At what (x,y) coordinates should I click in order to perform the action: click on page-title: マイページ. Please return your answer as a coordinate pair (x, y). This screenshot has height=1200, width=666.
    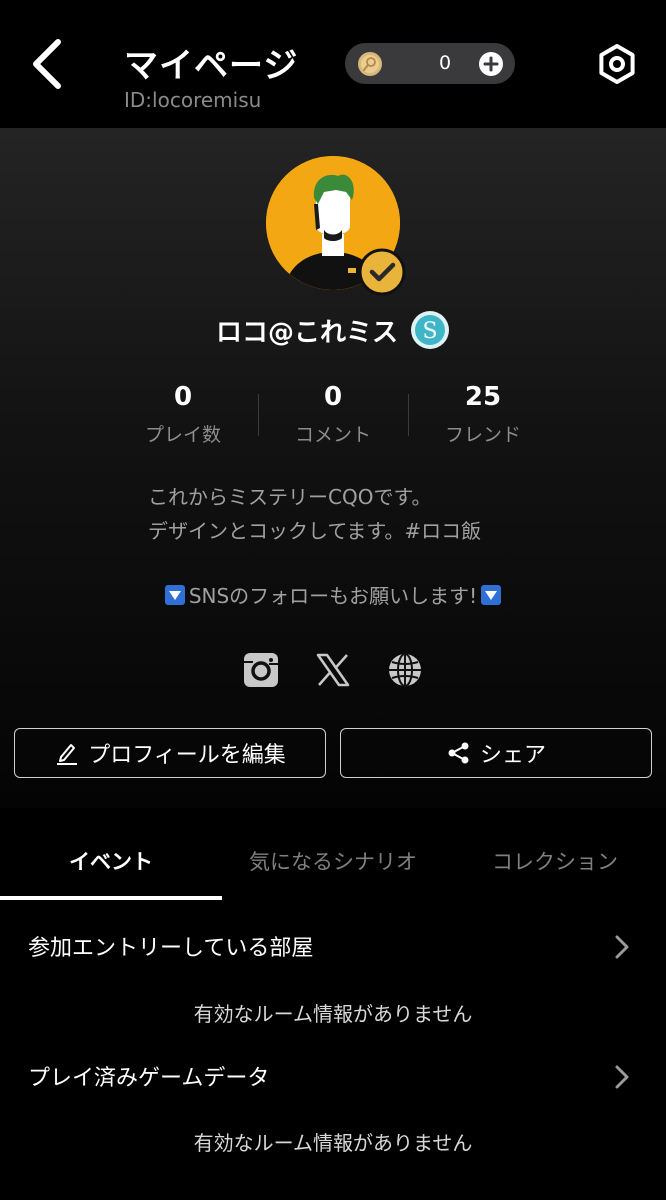
    Looking at the image, I should click on (211, 66).